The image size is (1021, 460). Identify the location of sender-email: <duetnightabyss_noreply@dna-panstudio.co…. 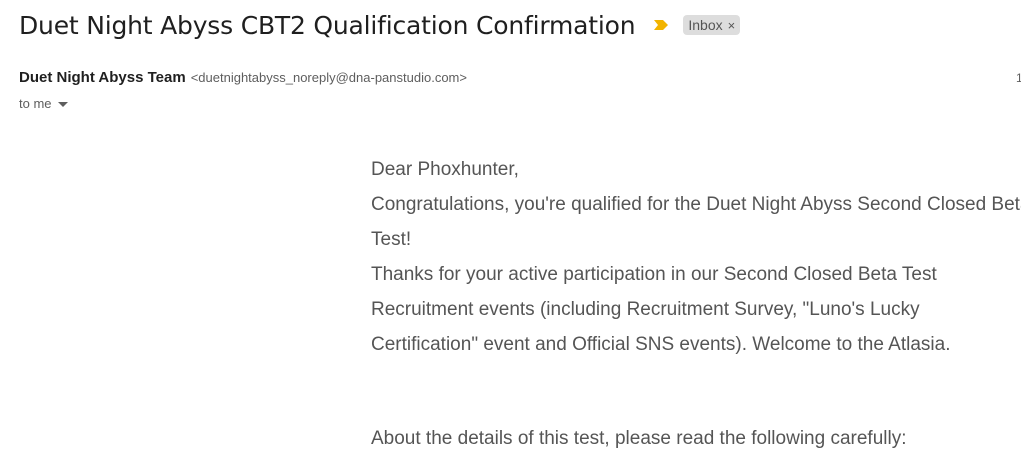
(328, 77).